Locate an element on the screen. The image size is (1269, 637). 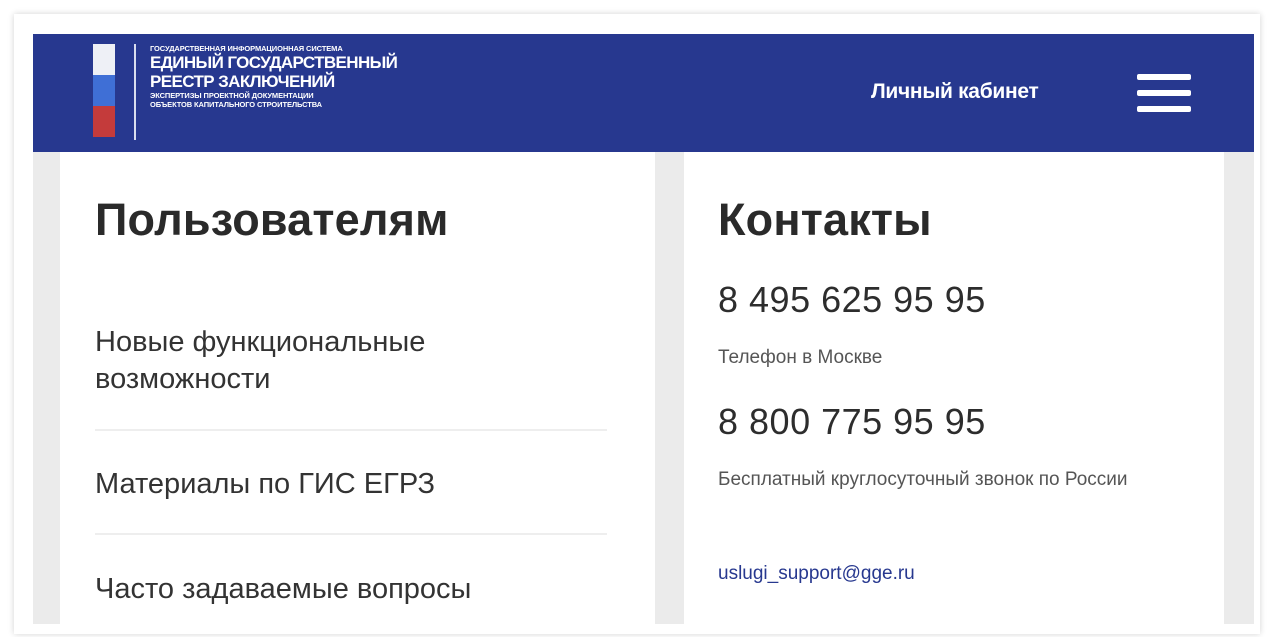
logo-line-2: РЕЕСТР ЗАКЛЮЧЕНИЙ is located at coordinates (242, 81).